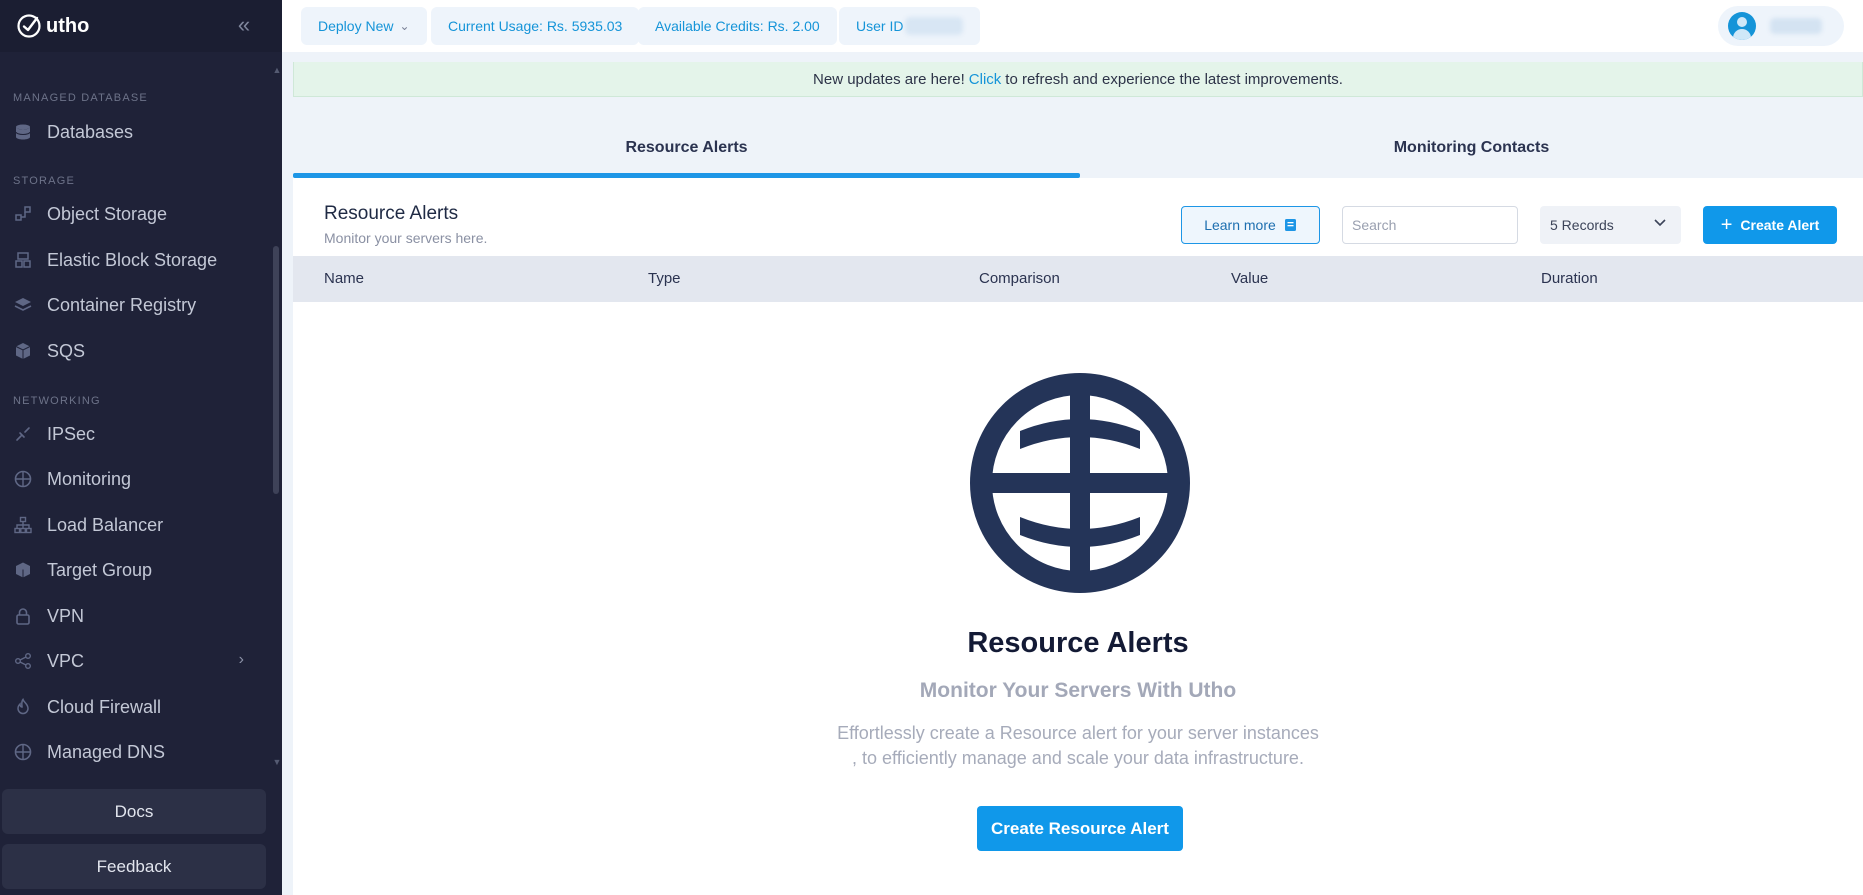  Describe the element at coordinates (23, 132) in the screenshot. I see `database-icon` at that location.